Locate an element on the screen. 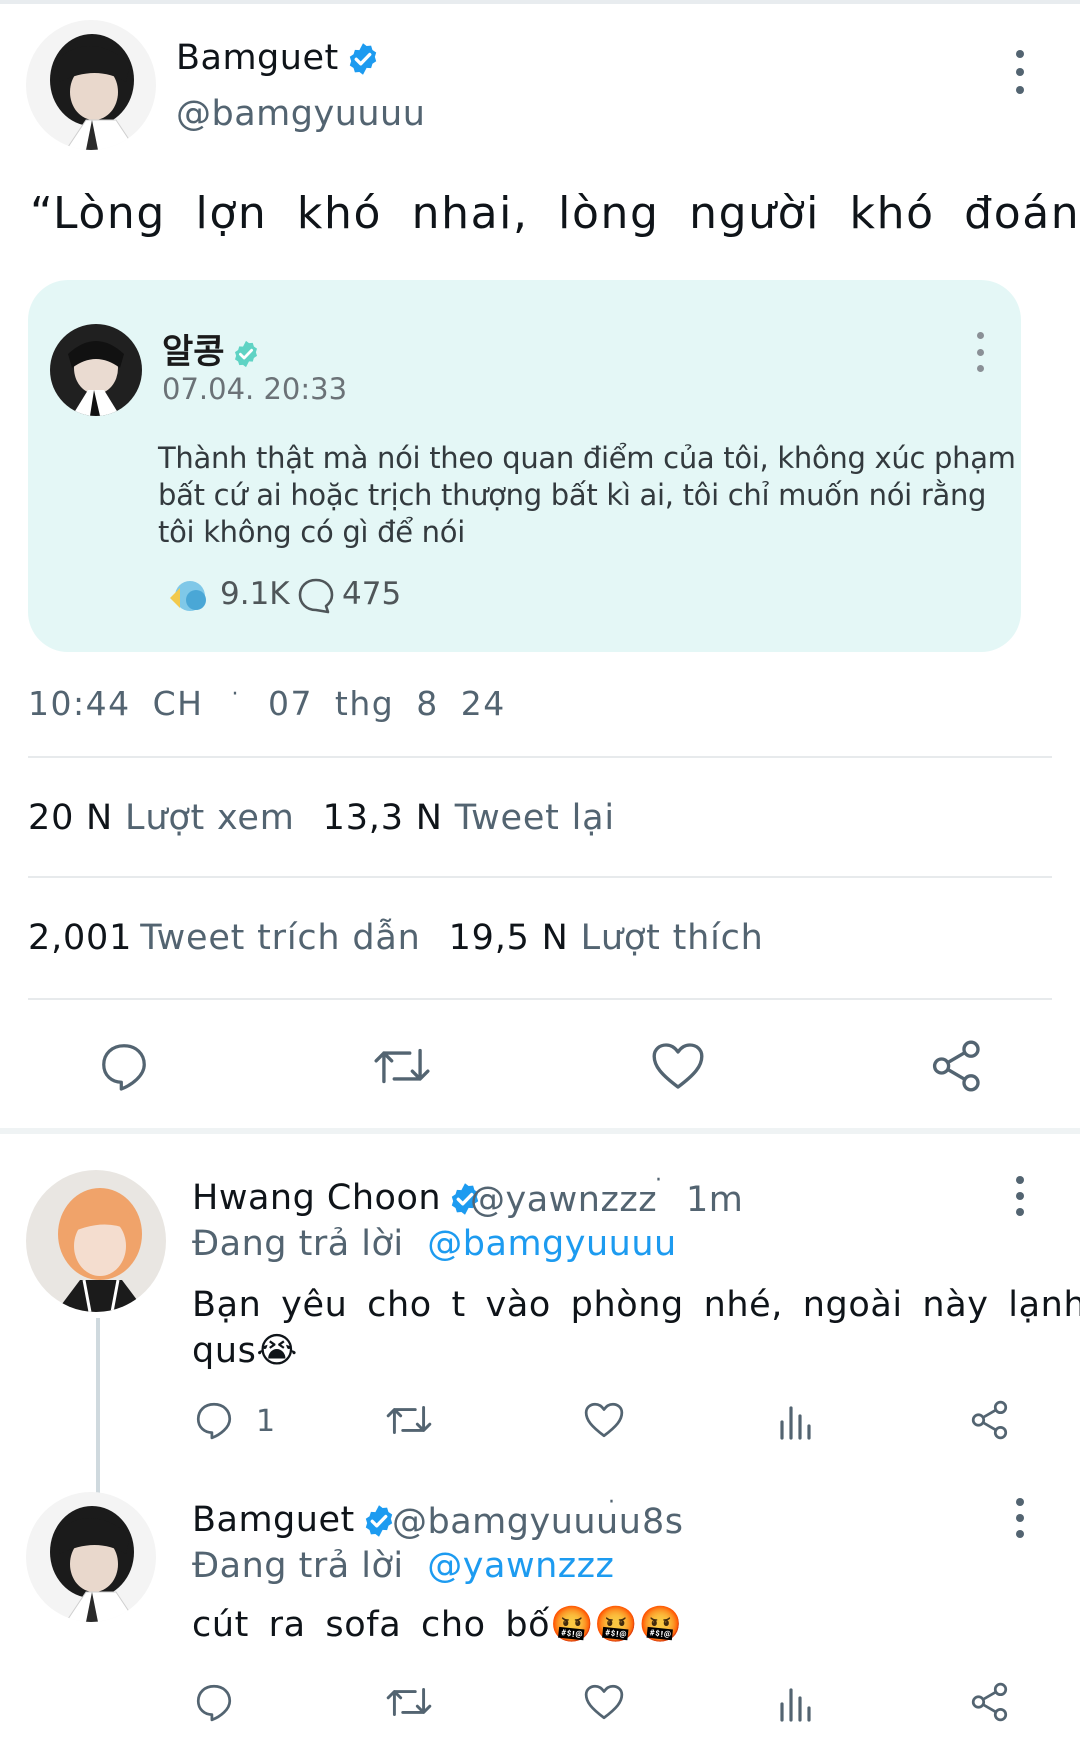  reply-author-name-text: Hwang Choon is located at coordinates (316, 1198).